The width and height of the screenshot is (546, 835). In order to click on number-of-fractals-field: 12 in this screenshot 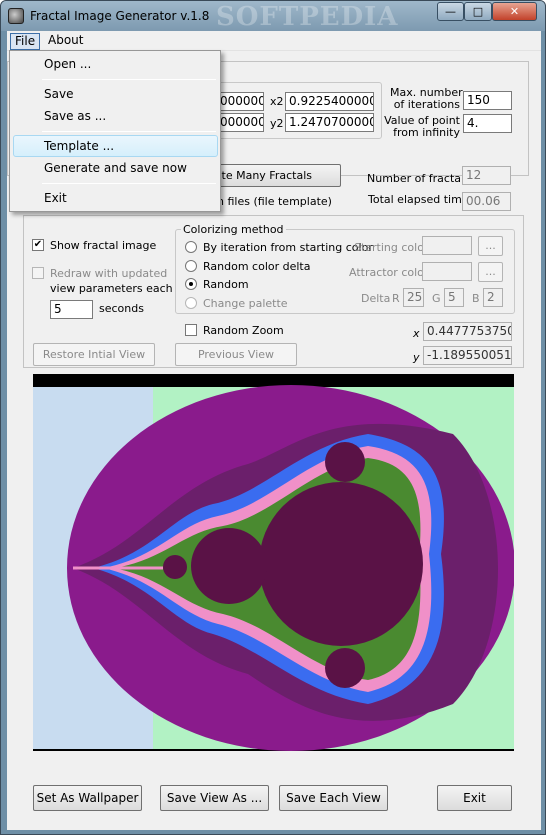, I will do `click(486, 175)`.